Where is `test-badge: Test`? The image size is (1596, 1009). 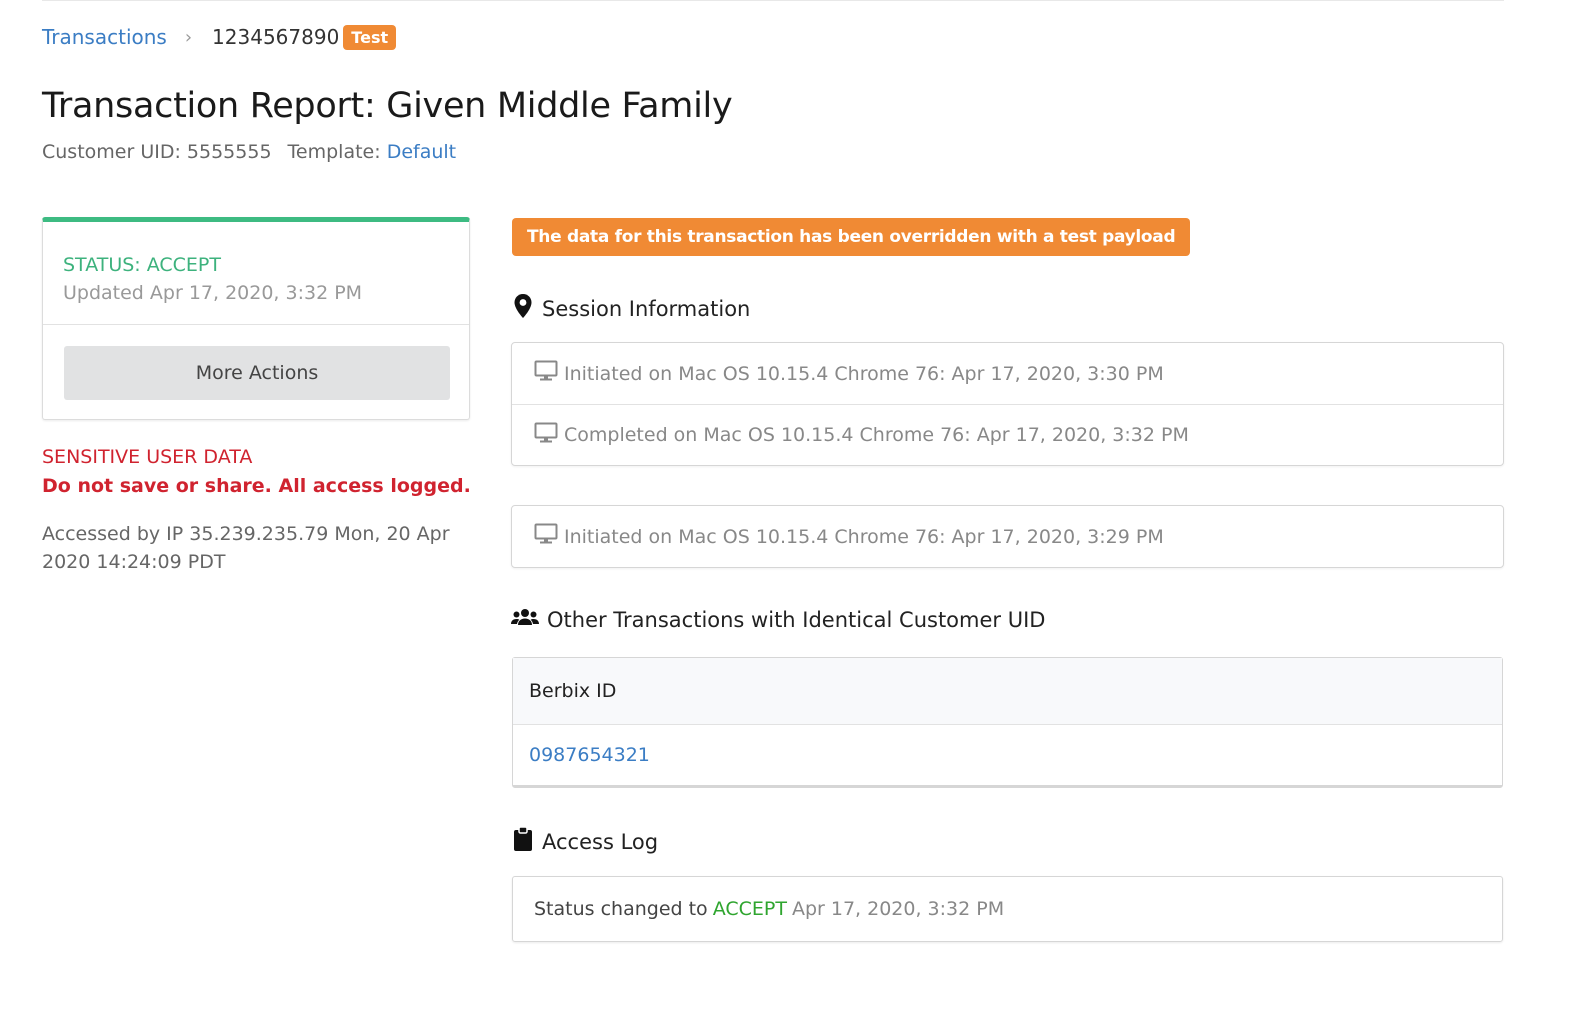 test-badge: Test is located at coordinates (370, 37).